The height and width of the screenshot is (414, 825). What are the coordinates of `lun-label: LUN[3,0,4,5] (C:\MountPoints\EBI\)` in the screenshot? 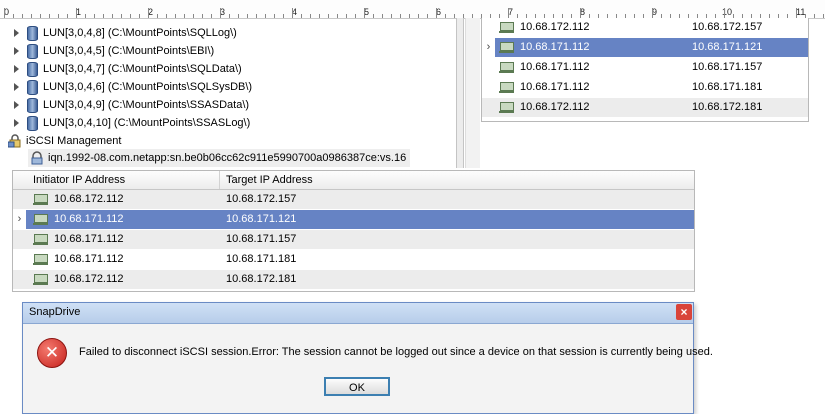 It's located at (129, 51).